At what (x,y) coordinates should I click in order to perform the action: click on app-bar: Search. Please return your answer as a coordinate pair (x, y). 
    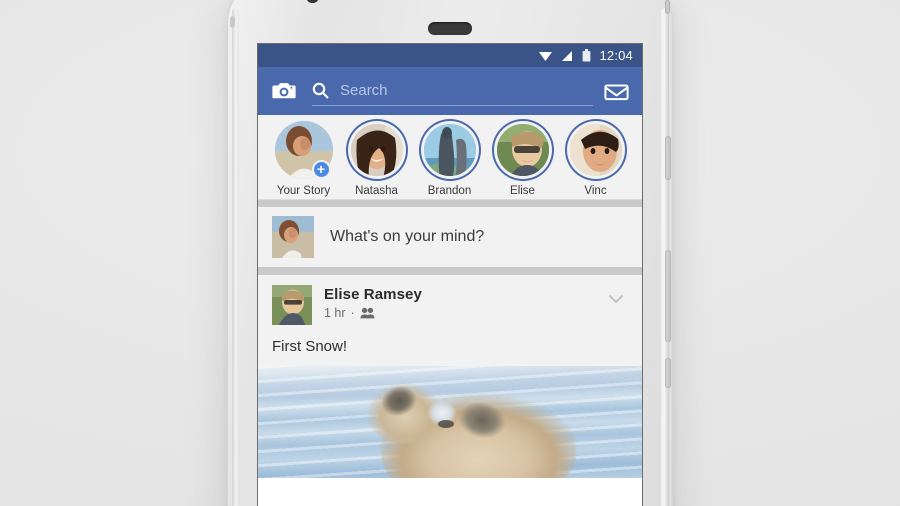
    Looking at the image, I should click on (450, 91).